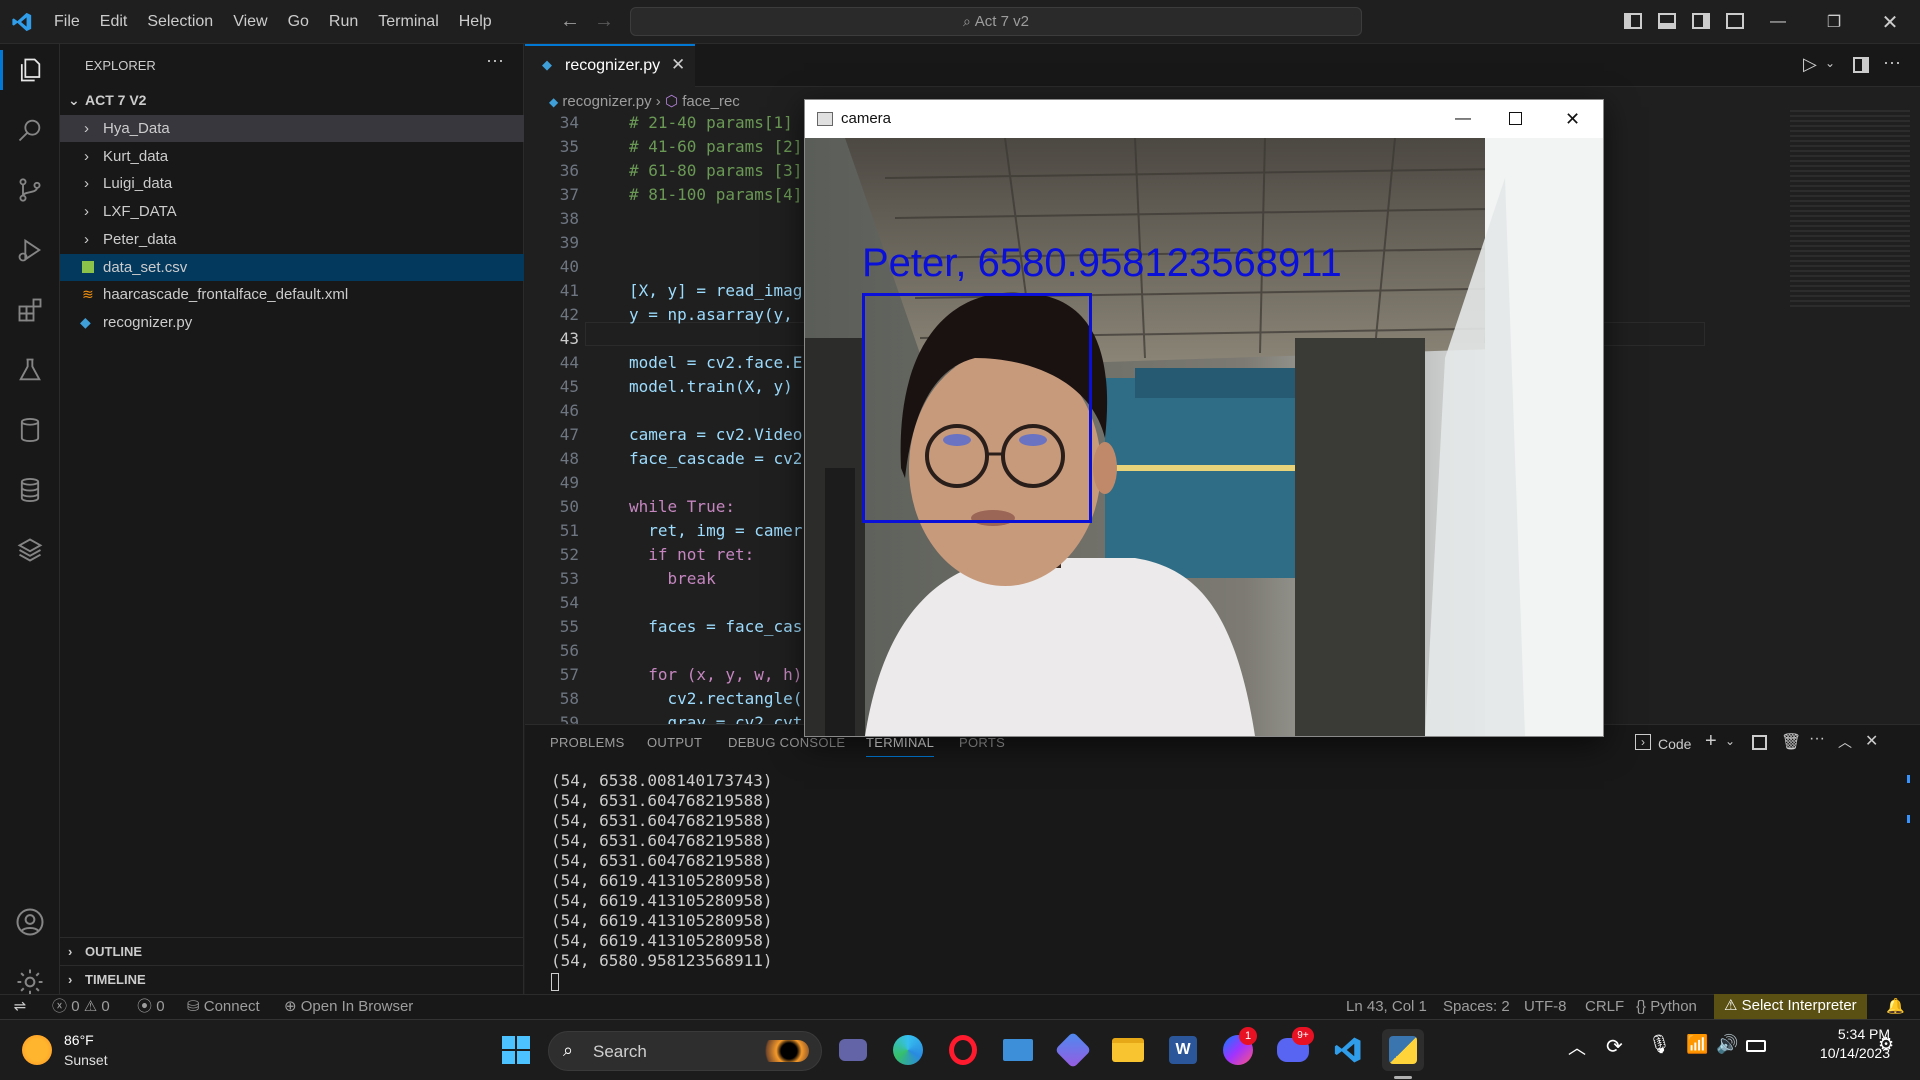  I want to click on camera-minimize-button: —, so click(1463, 119).